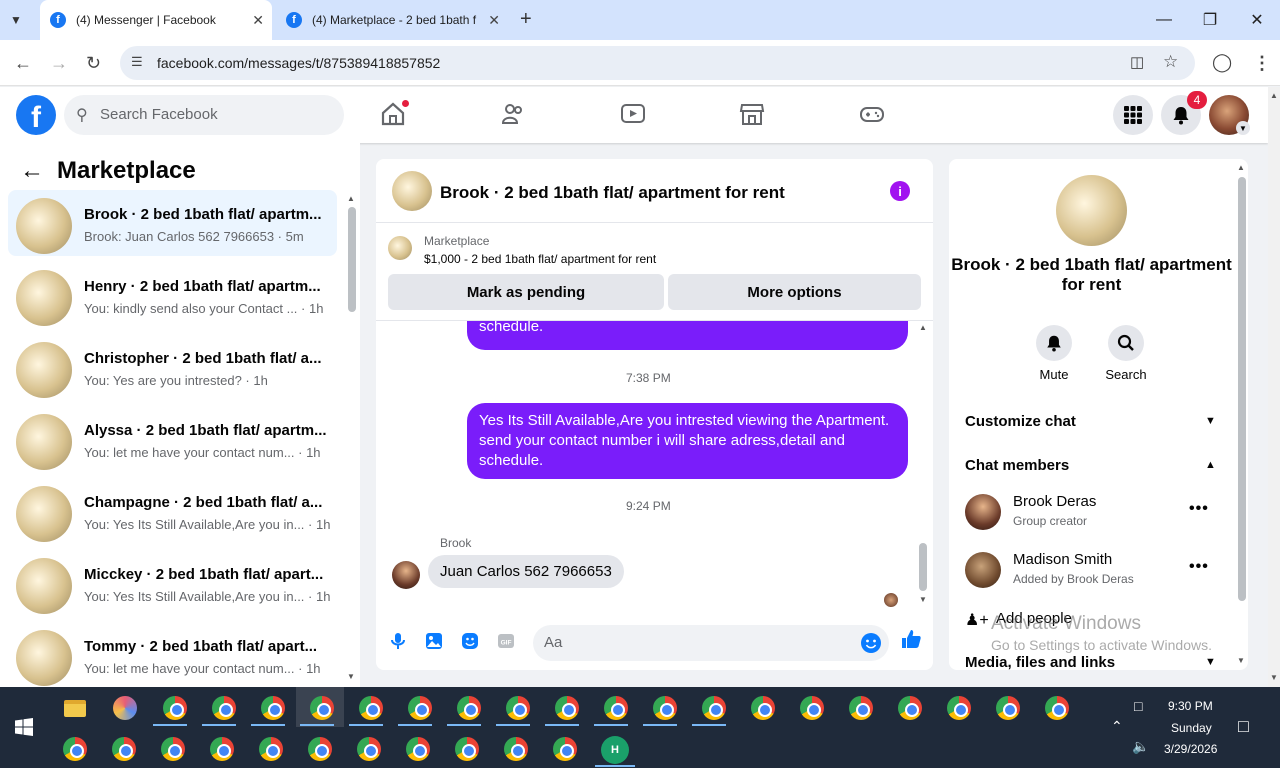  What do you see at coordinates (32, 171) in the screenshot?
I see `back-arrow-icon: ←` at bounding box center [32, 171].